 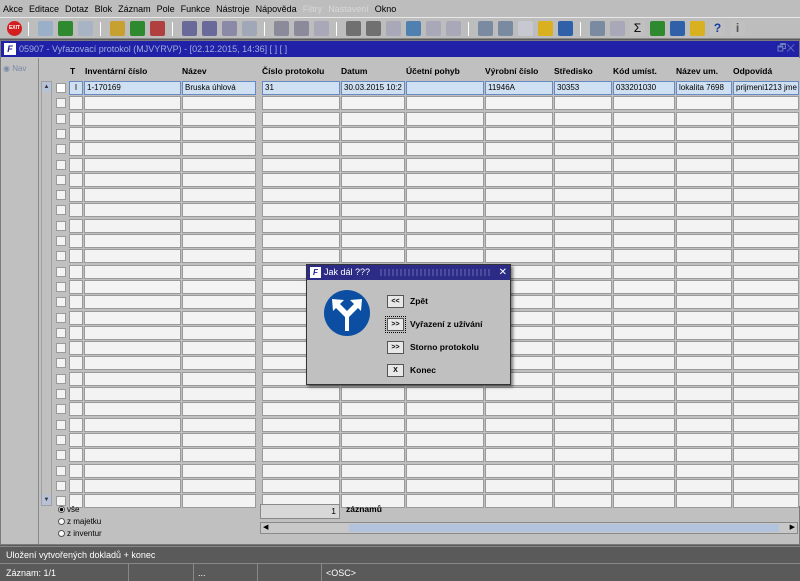 What do you see at coordinates (413, 28) in the screenshot?
I see `duplicate-icon` at bounding box center [413, 28].